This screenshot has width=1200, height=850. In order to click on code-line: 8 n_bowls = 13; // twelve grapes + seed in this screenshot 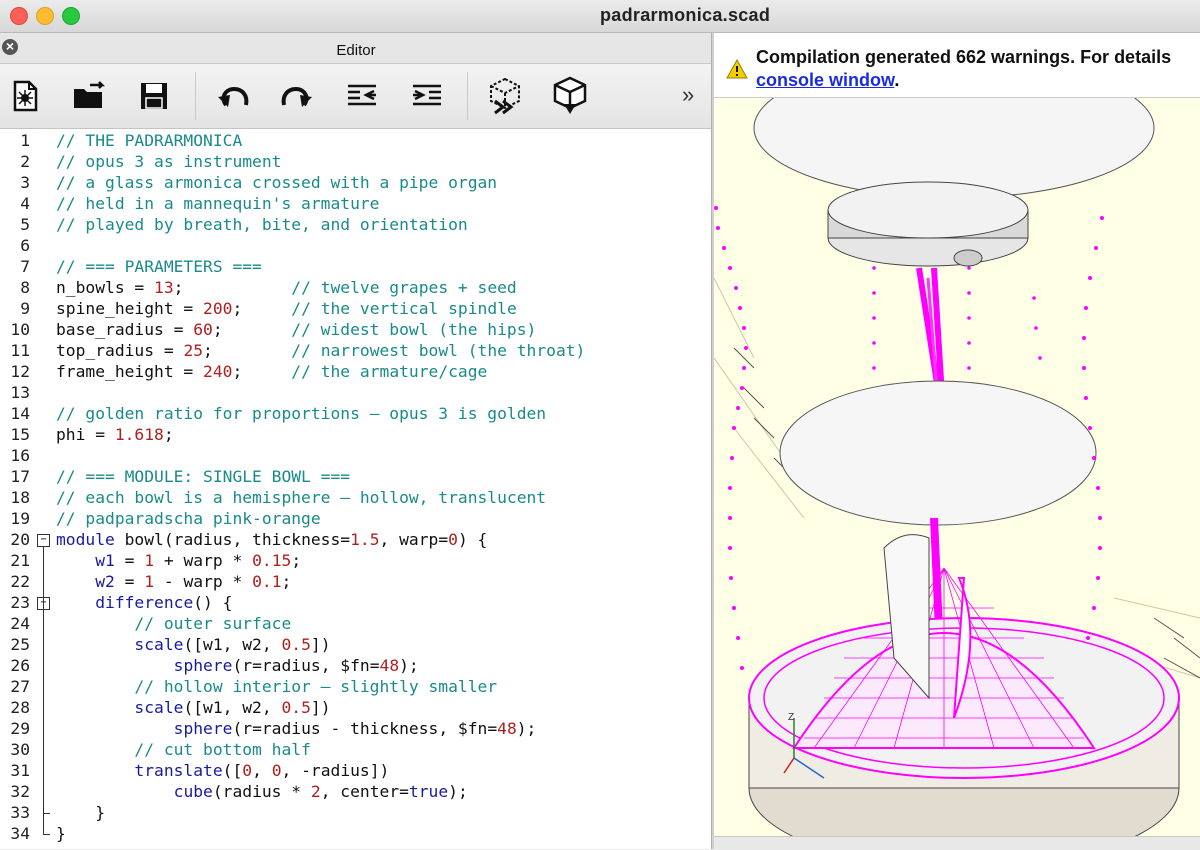, I will do `click(356, 287)`.